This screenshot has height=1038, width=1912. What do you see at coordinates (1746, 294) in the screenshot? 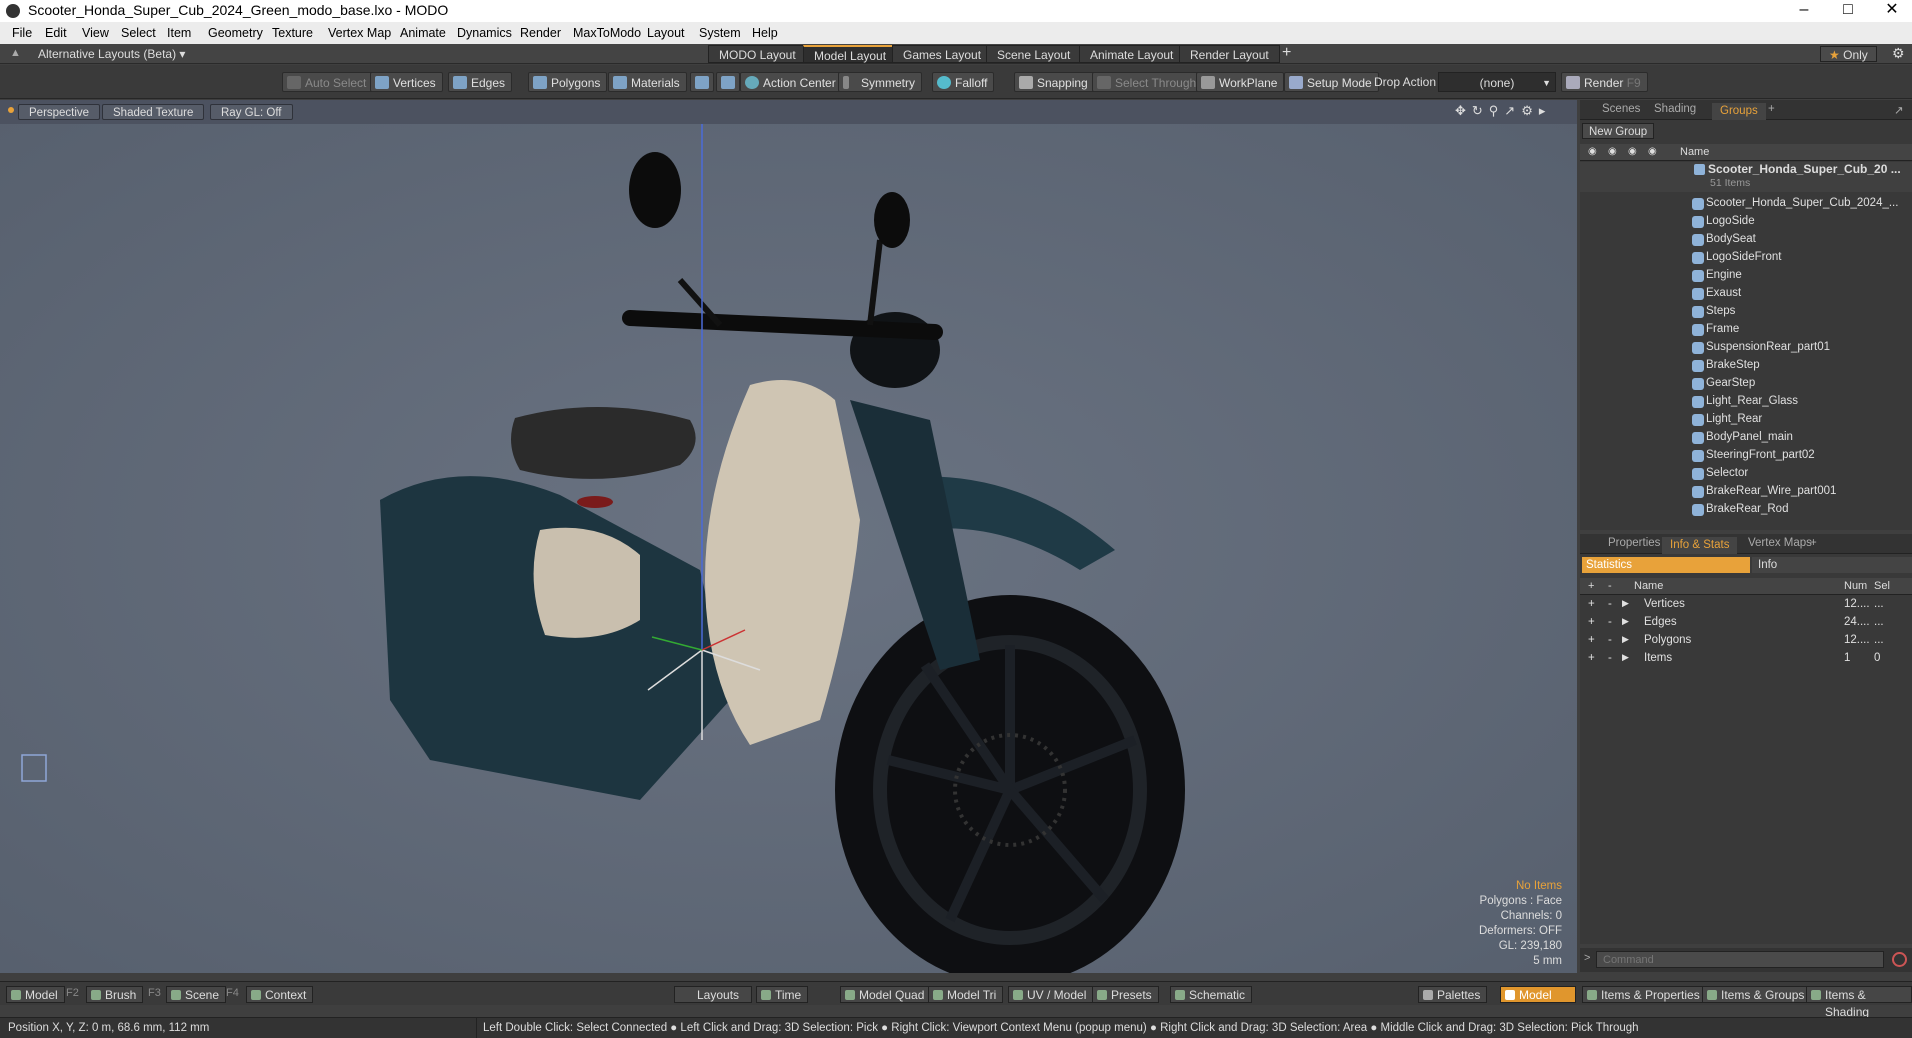
I see `group-item-row: Exaust` at bounding box center [1746, 294].